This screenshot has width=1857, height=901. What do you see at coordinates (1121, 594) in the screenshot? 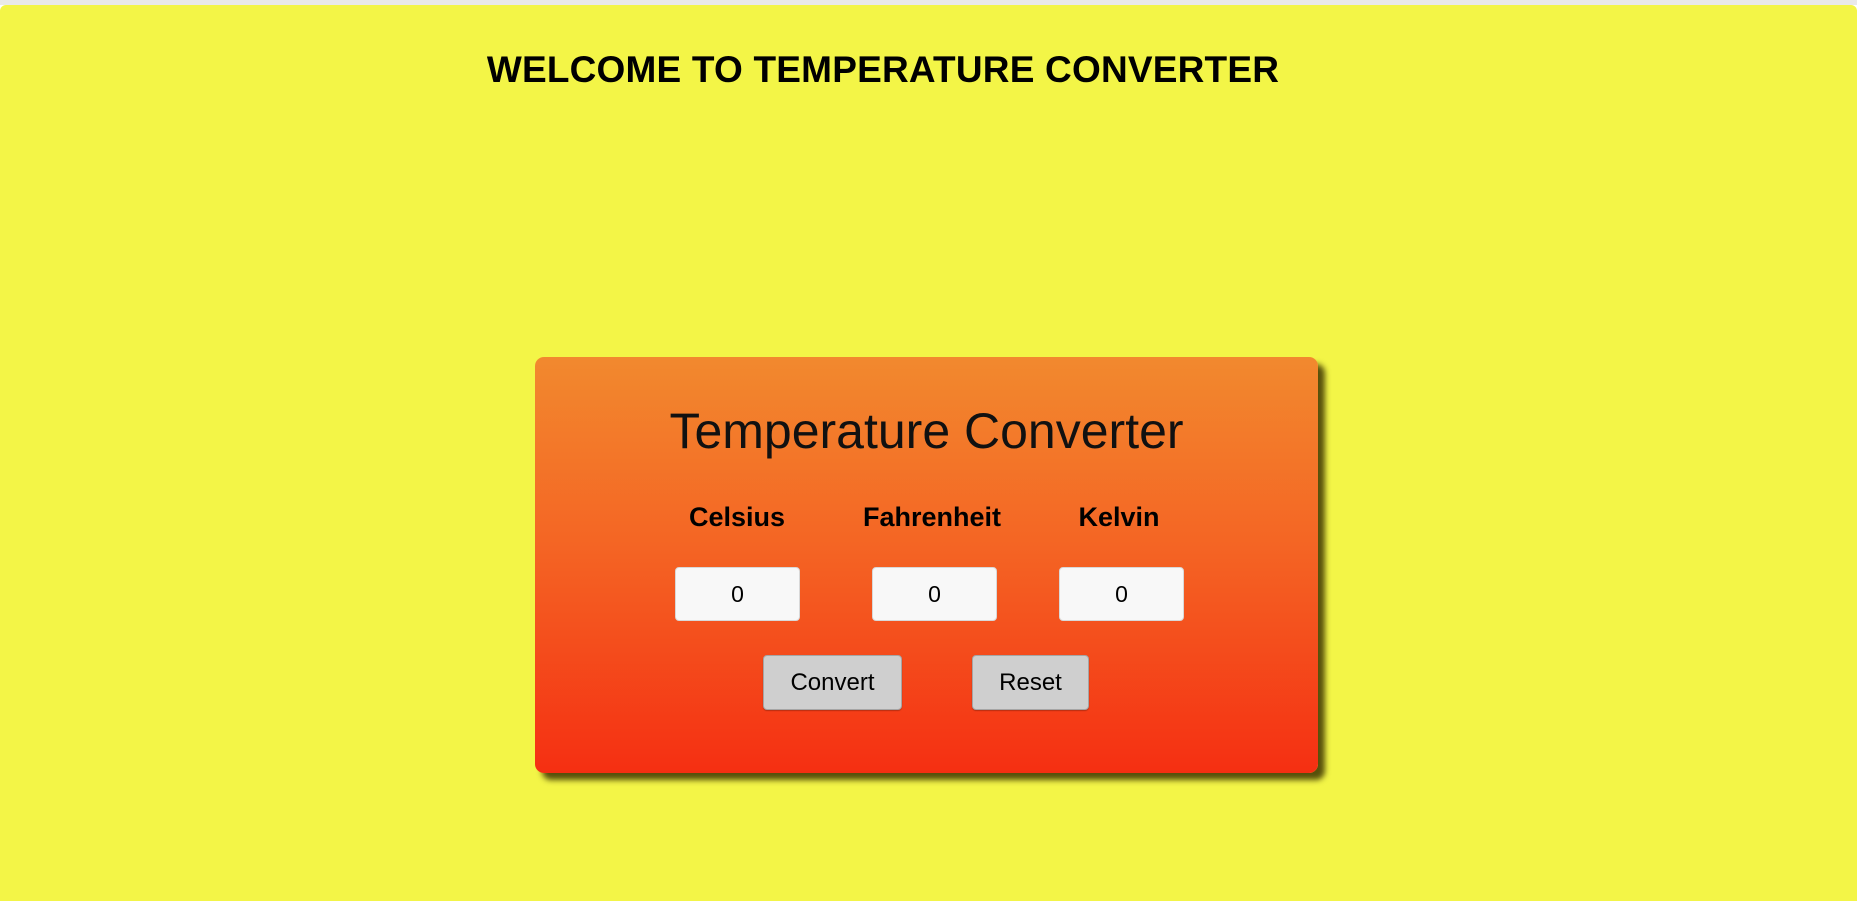
I see `kelvin-input` at bounding box center [1121, 594].